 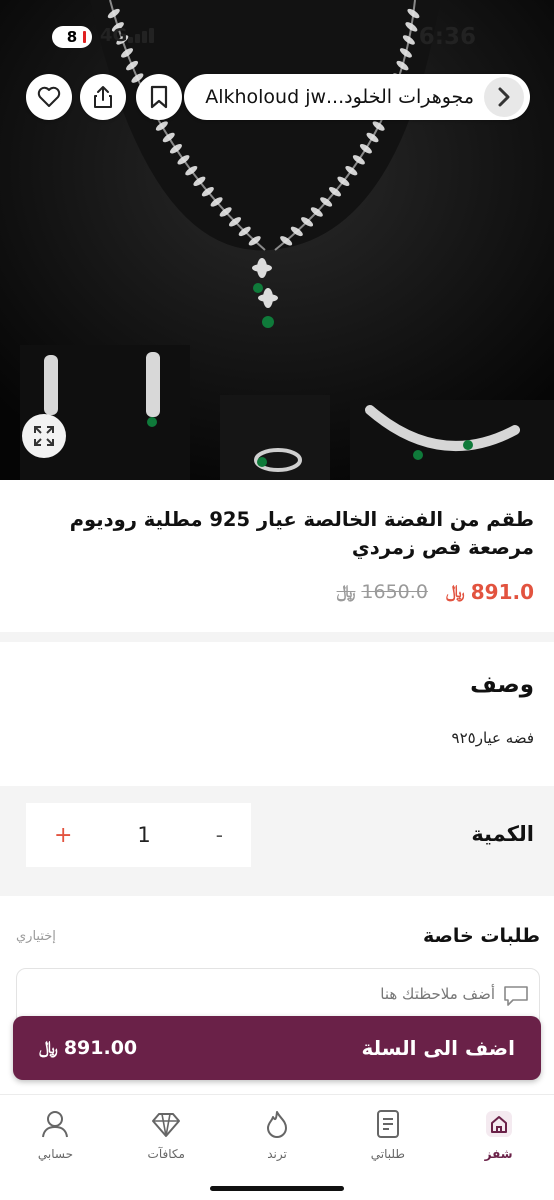 What do you see at coordinates (502, 685) in the screenshot?
I see `description-heading: وصف` at bounding box center [502, 685].